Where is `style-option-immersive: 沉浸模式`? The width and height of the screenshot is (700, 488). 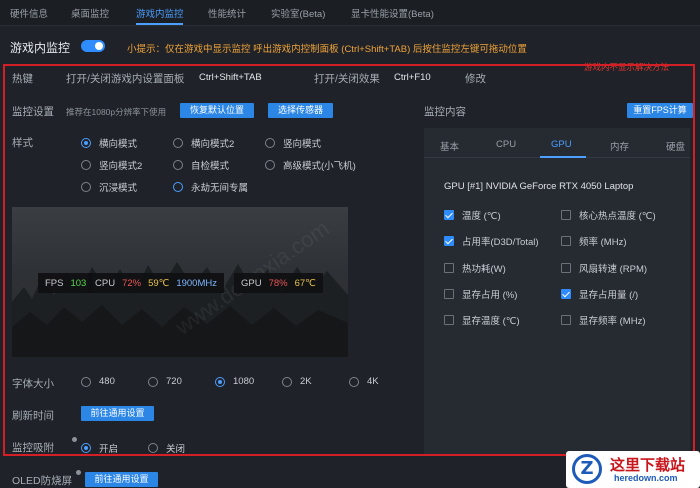 style-option-immersive: 沉浸模式 is located at coordinates (109, 187).